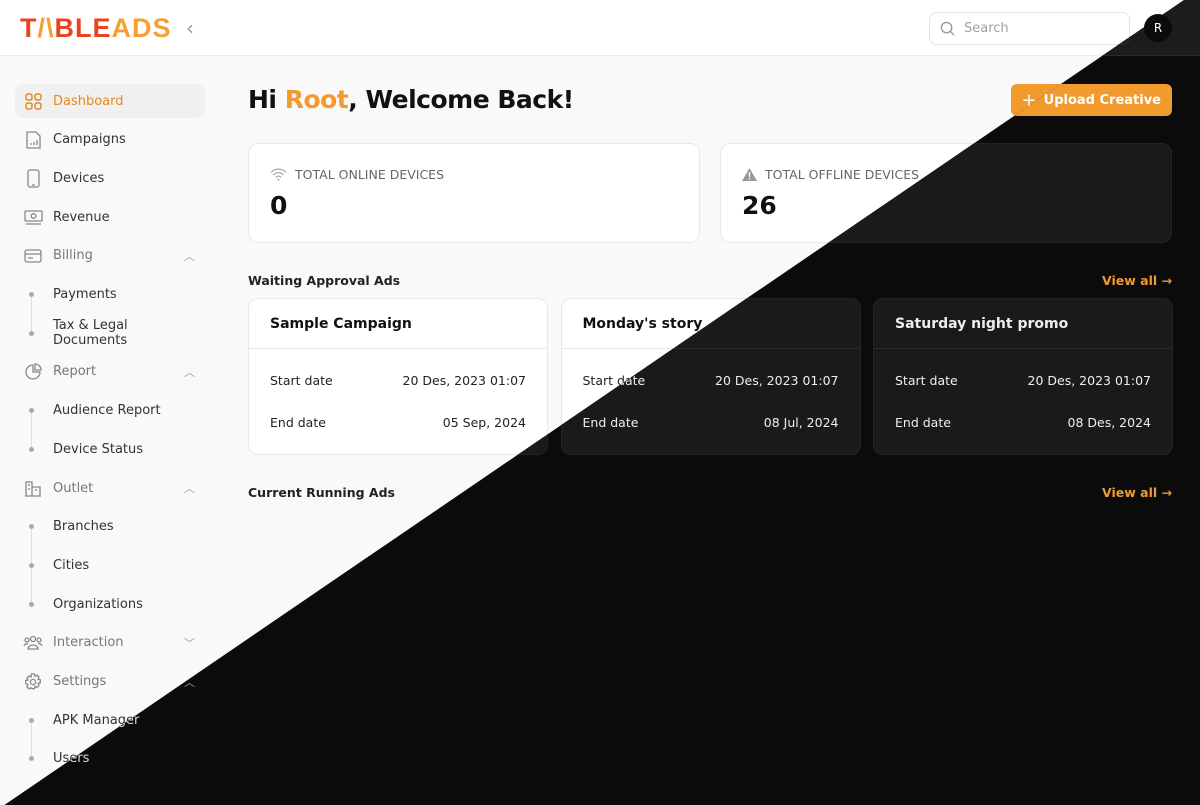  What do you see at coordinates (33, 140) in the screenshot?
I see `file-chart-icon` at bounding box center [33, 140].